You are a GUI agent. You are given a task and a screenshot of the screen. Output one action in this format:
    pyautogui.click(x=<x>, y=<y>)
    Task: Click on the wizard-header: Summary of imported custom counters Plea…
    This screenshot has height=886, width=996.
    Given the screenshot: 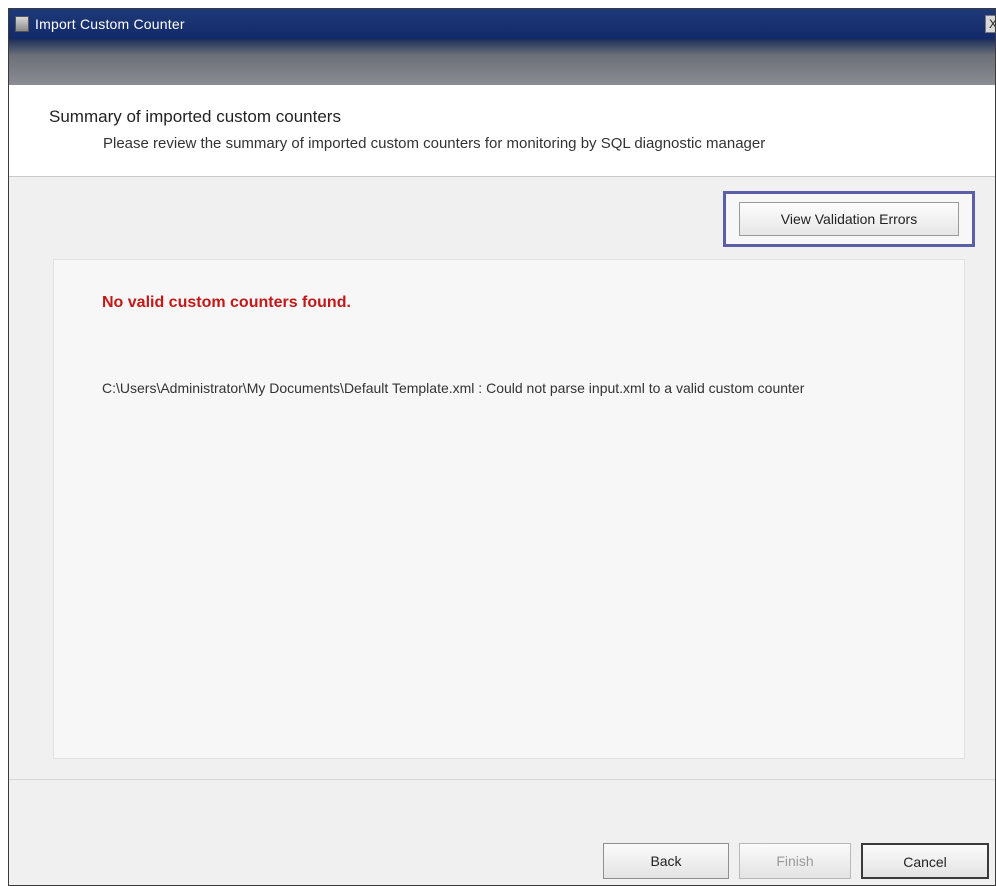 What is the action you would take?
    pyautogui.click(x=502, y=131)
    